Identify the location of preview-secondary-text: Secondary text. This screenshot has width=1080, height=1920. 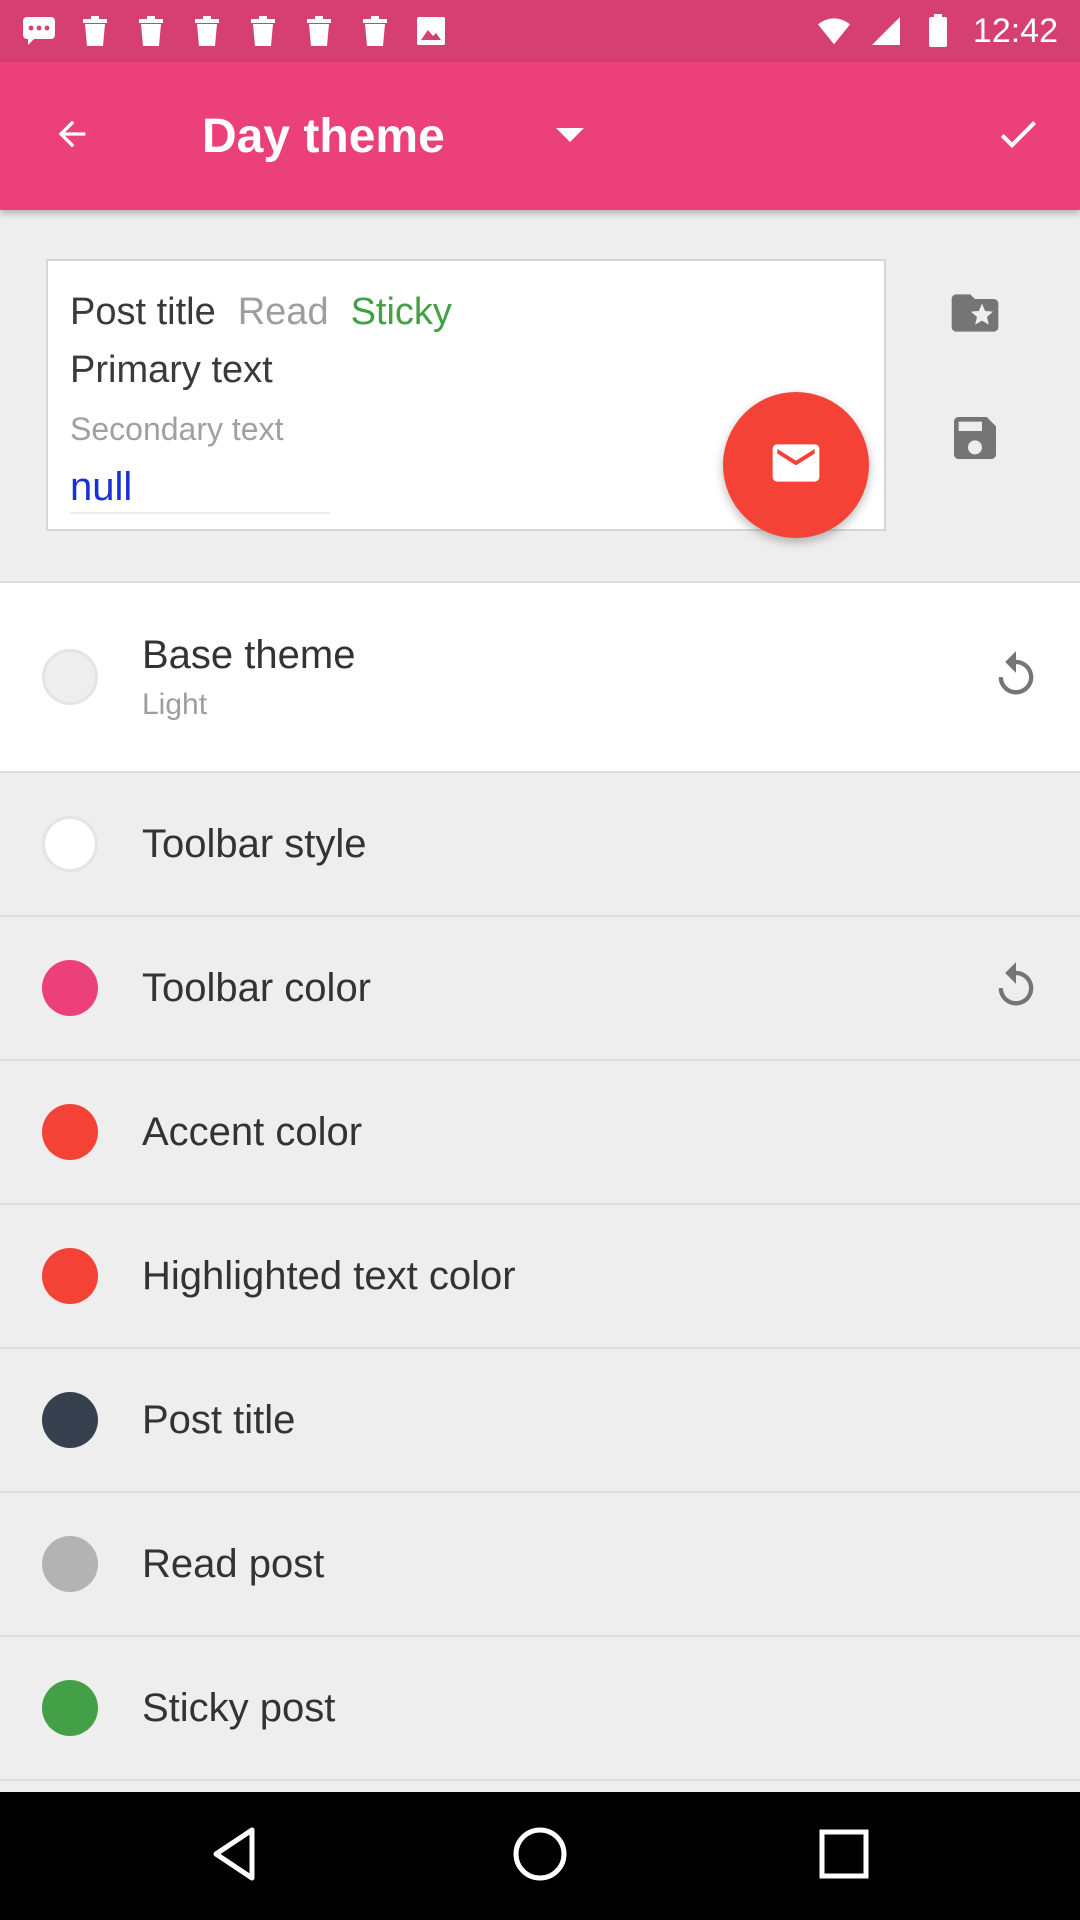
(177, 429).